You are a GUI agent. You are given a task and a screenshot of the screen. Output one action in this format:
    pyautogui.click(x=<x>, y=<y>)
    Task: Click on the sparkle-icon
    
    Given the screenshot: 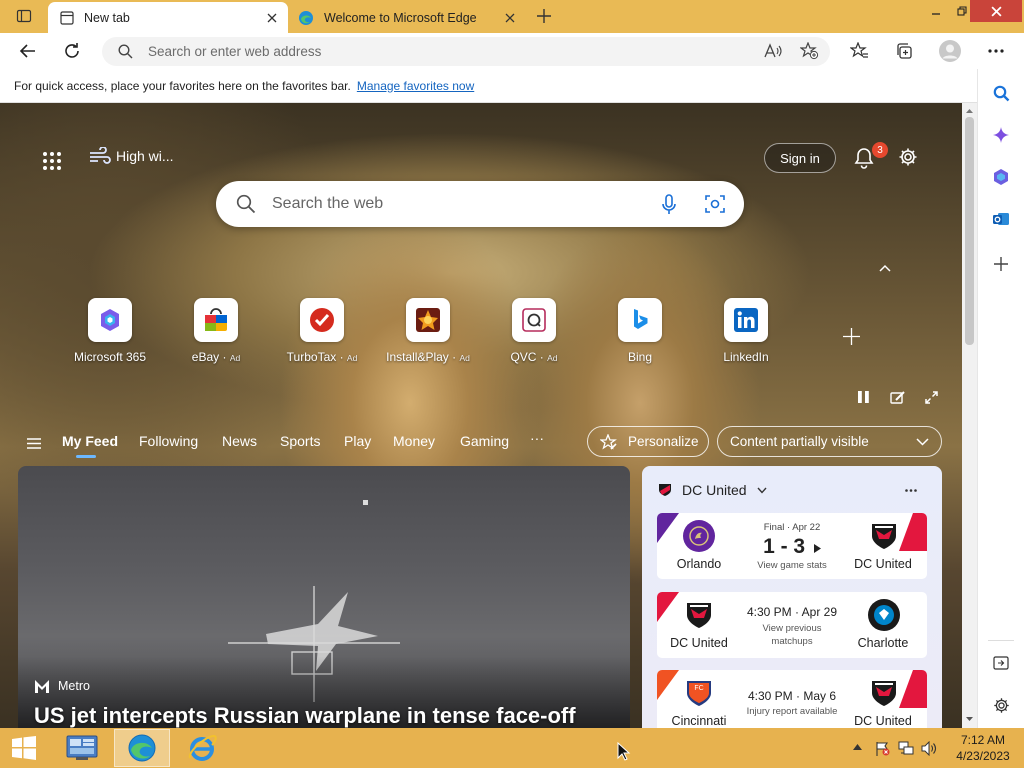 What is the action you would take?
    pyautogui.click(x=1001, y=135)
    